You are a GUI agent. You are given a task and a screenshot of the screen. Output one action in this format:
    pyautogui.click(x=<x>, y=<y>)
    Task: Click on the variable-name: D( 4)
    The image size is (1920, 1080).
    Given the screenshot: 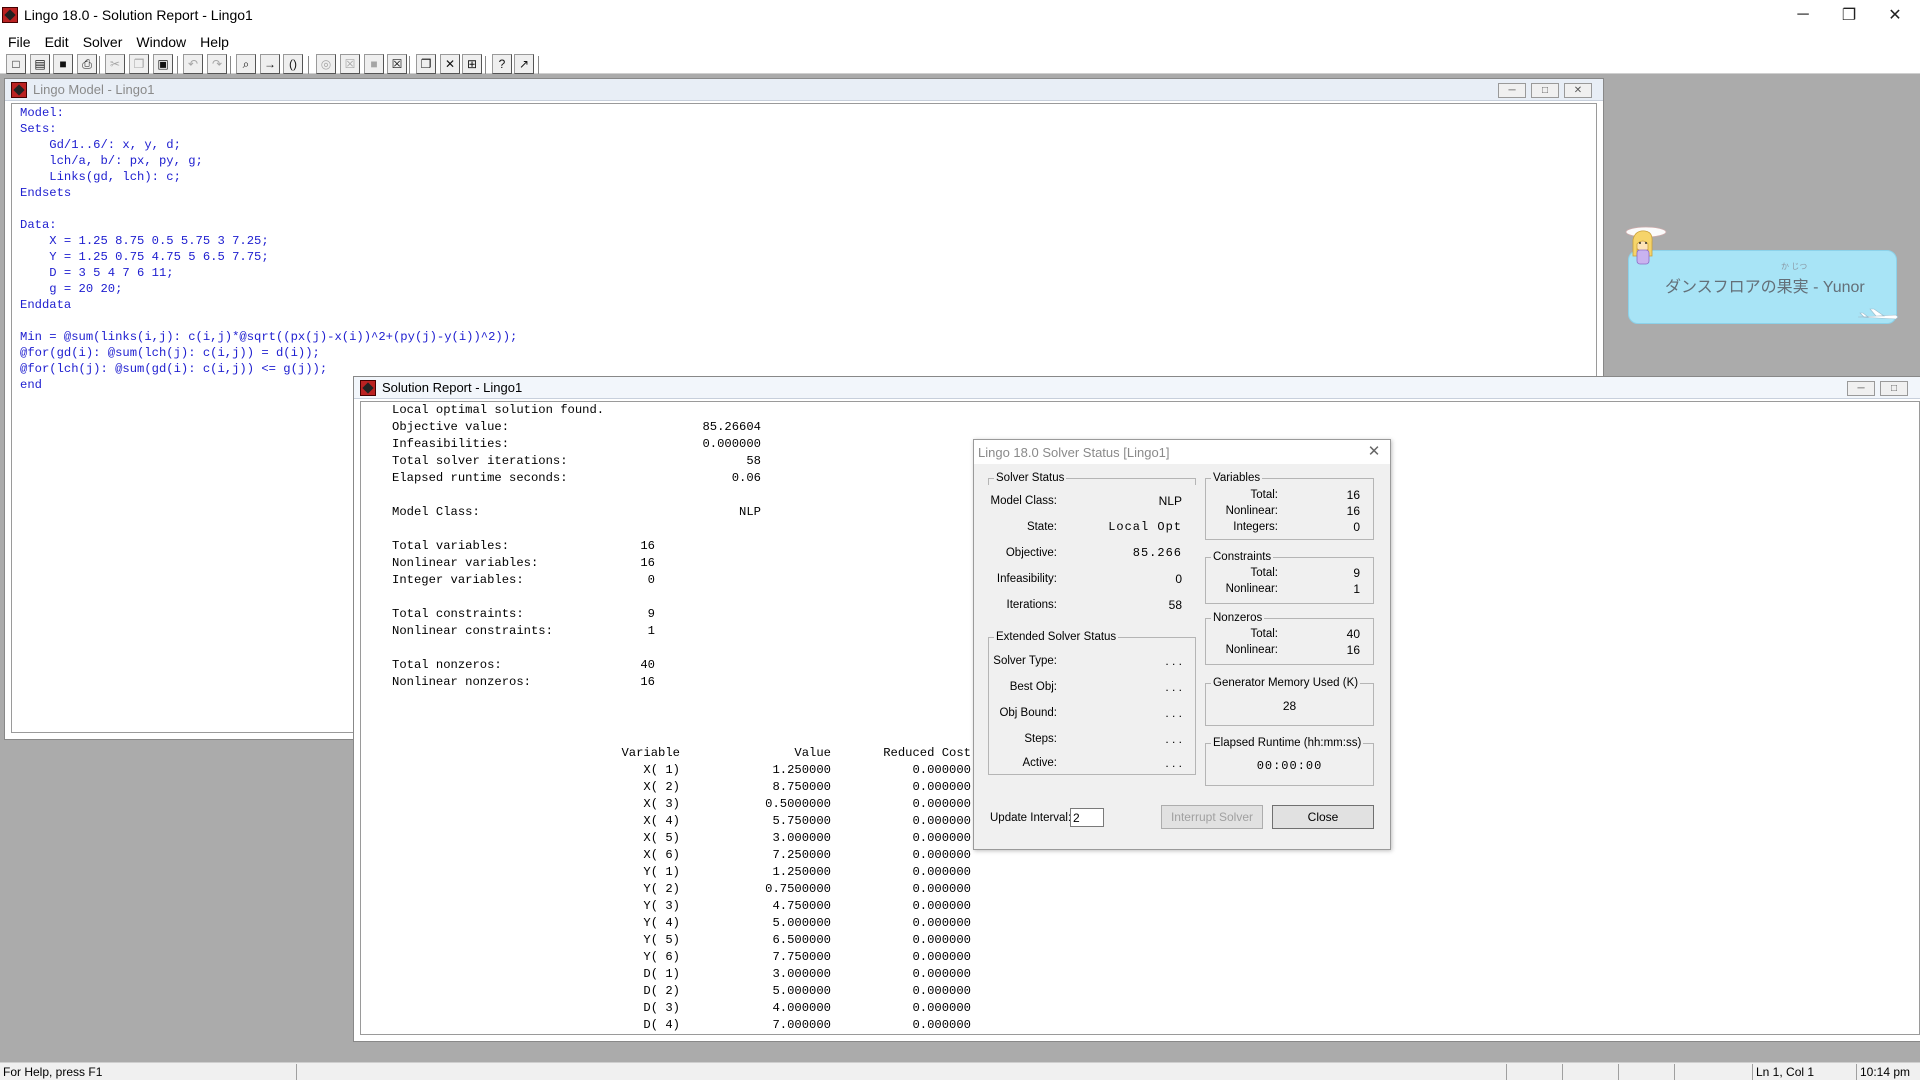 What is the action you would take?
    pyautogui.click(x=661, y=1025)
    